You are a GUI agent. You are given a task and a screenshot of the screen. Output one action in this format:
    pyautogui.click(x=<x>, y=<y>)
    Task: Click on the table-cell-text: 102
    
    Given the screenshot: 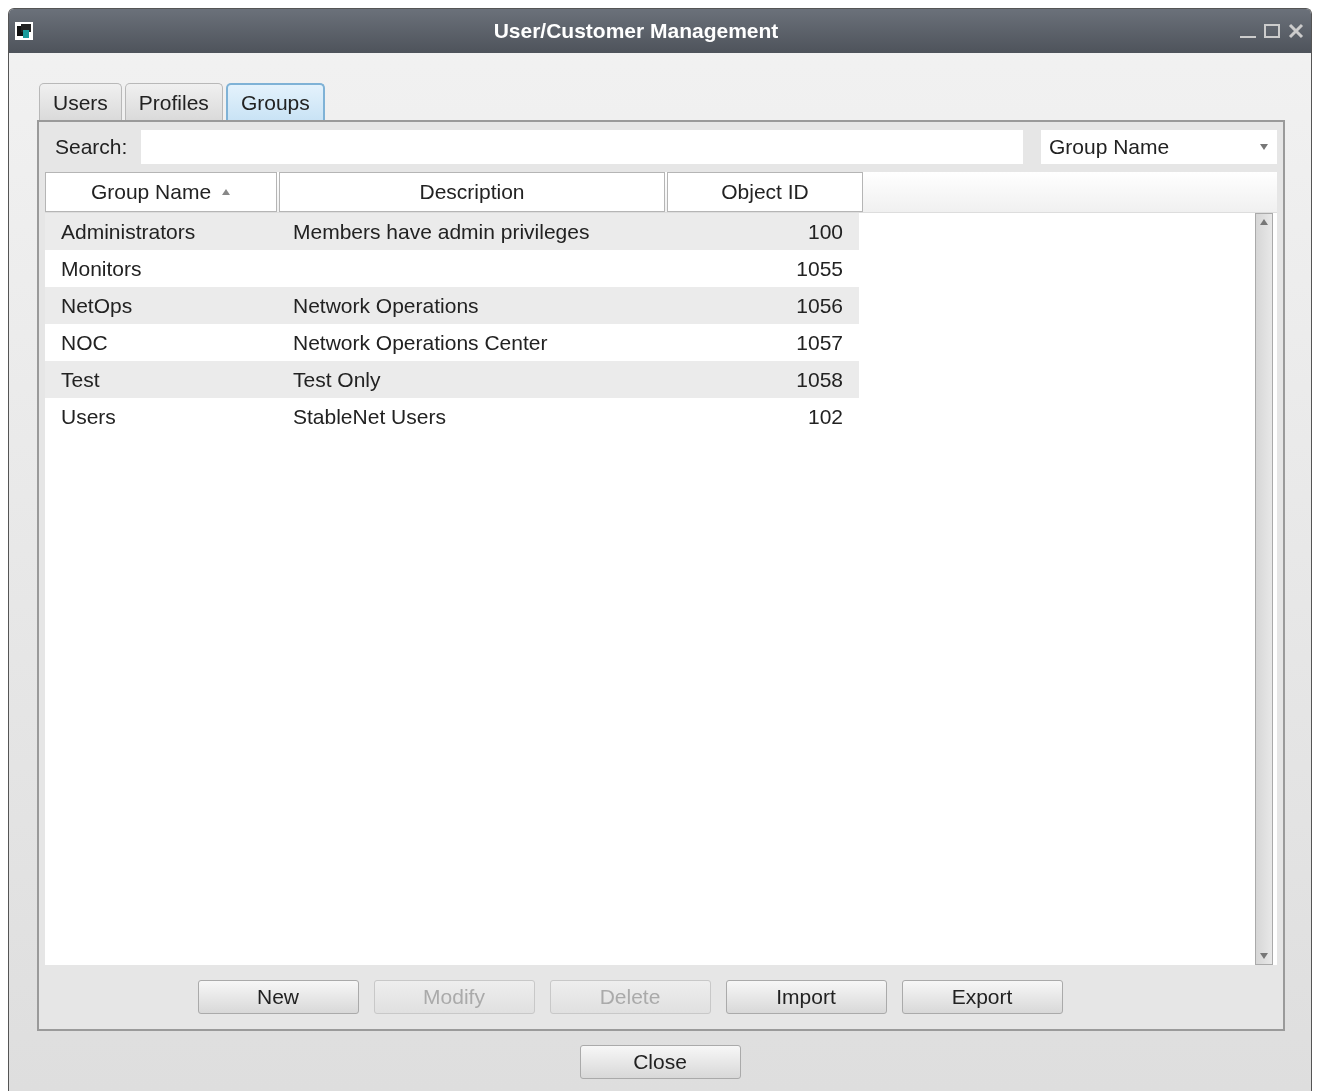 What is the action you would take?
    pyautogui.click(x=825, y=416)
    